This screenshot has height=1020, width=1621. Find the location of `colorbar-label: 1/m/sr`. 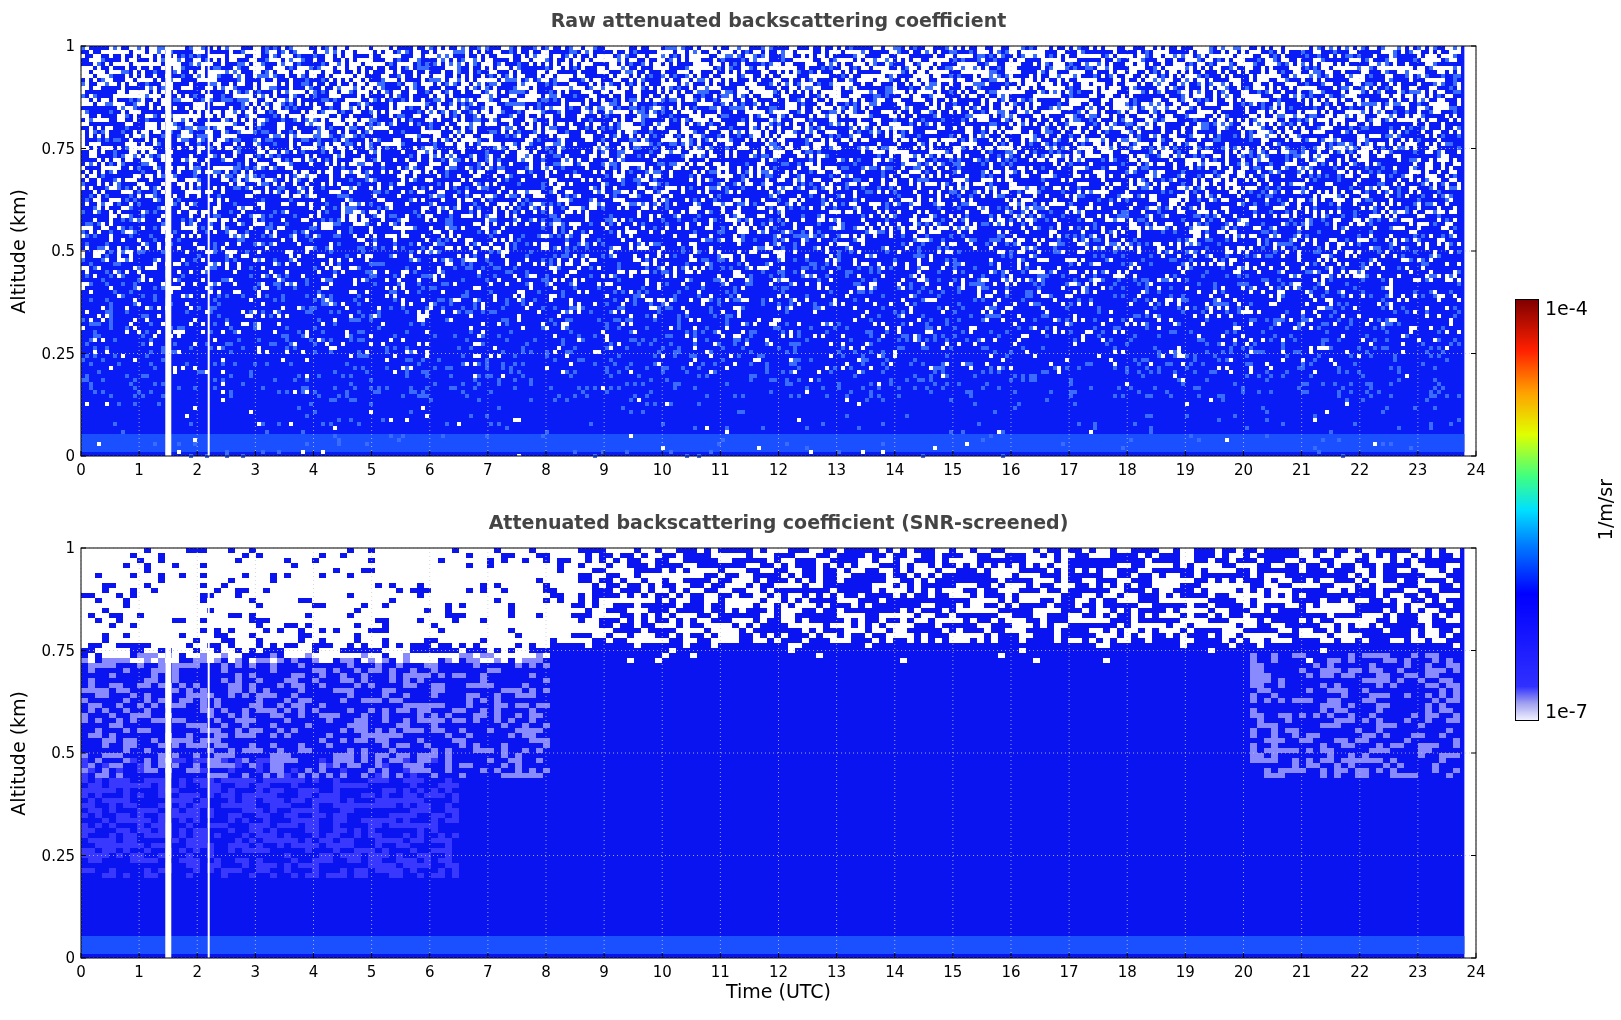

colorbar-label: 1/m/sr is located at coordinates (1604, 510).